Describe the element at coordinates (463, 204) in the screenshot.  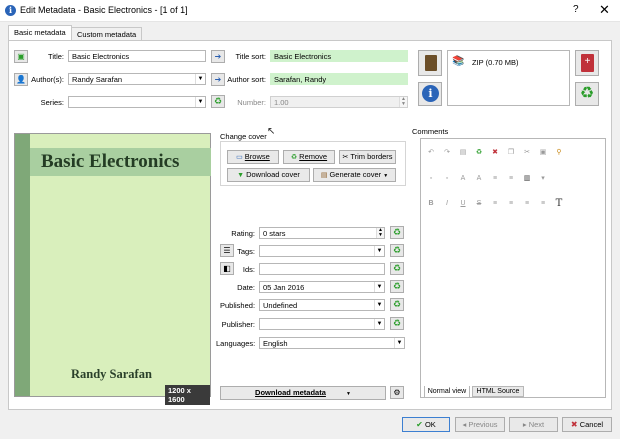
I see `underline-icon: U` at that location.